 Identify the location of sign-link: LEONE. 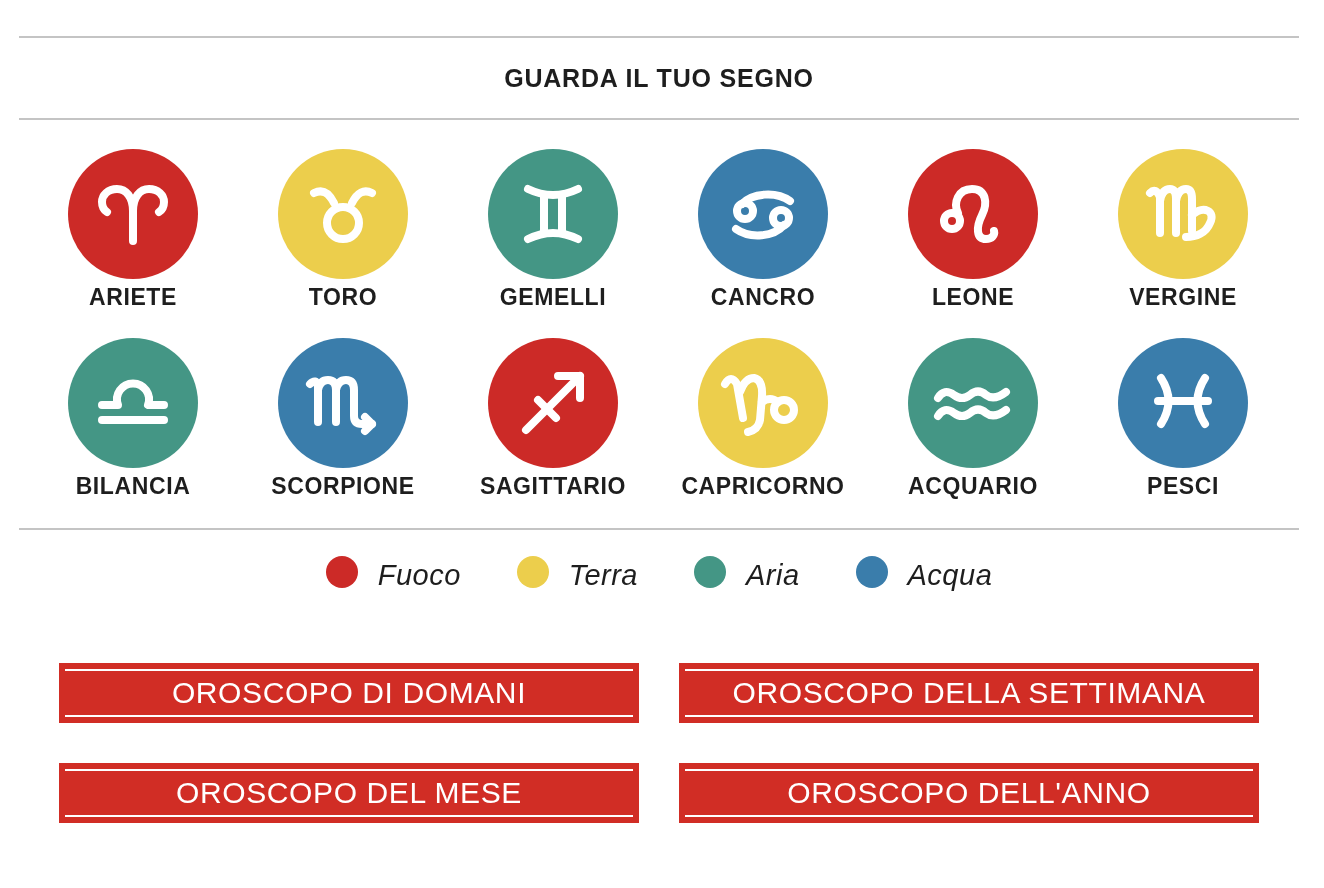
(973, 297).